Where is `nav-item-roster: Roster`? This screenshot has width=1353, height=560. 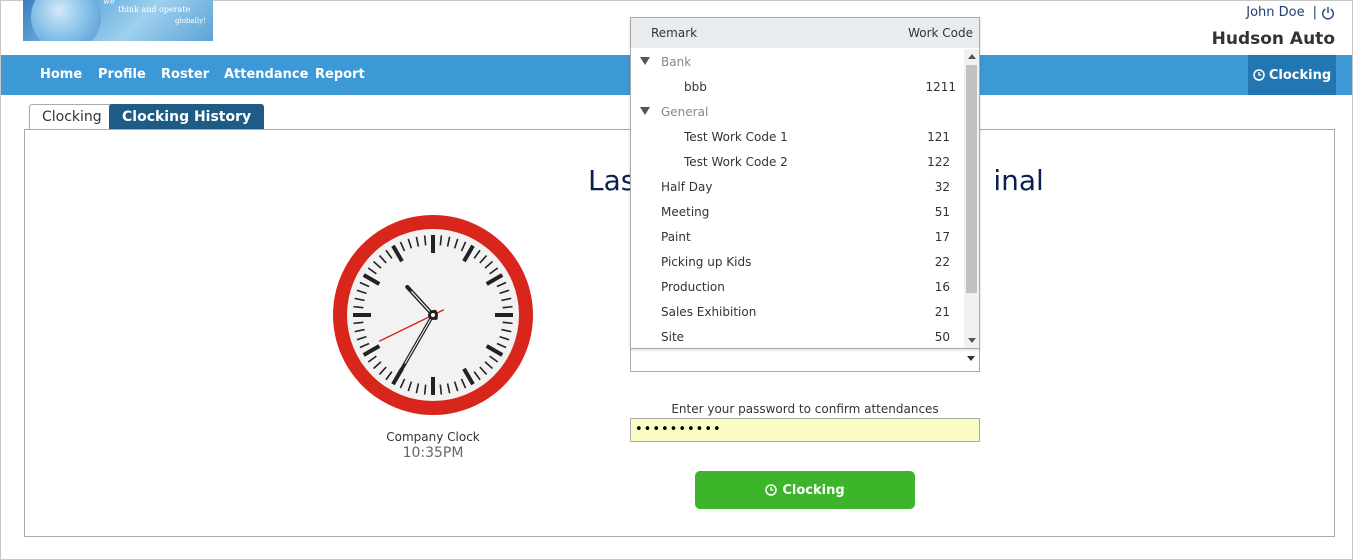
nav-item-roster: Roster is located at coordinates (185, 75).